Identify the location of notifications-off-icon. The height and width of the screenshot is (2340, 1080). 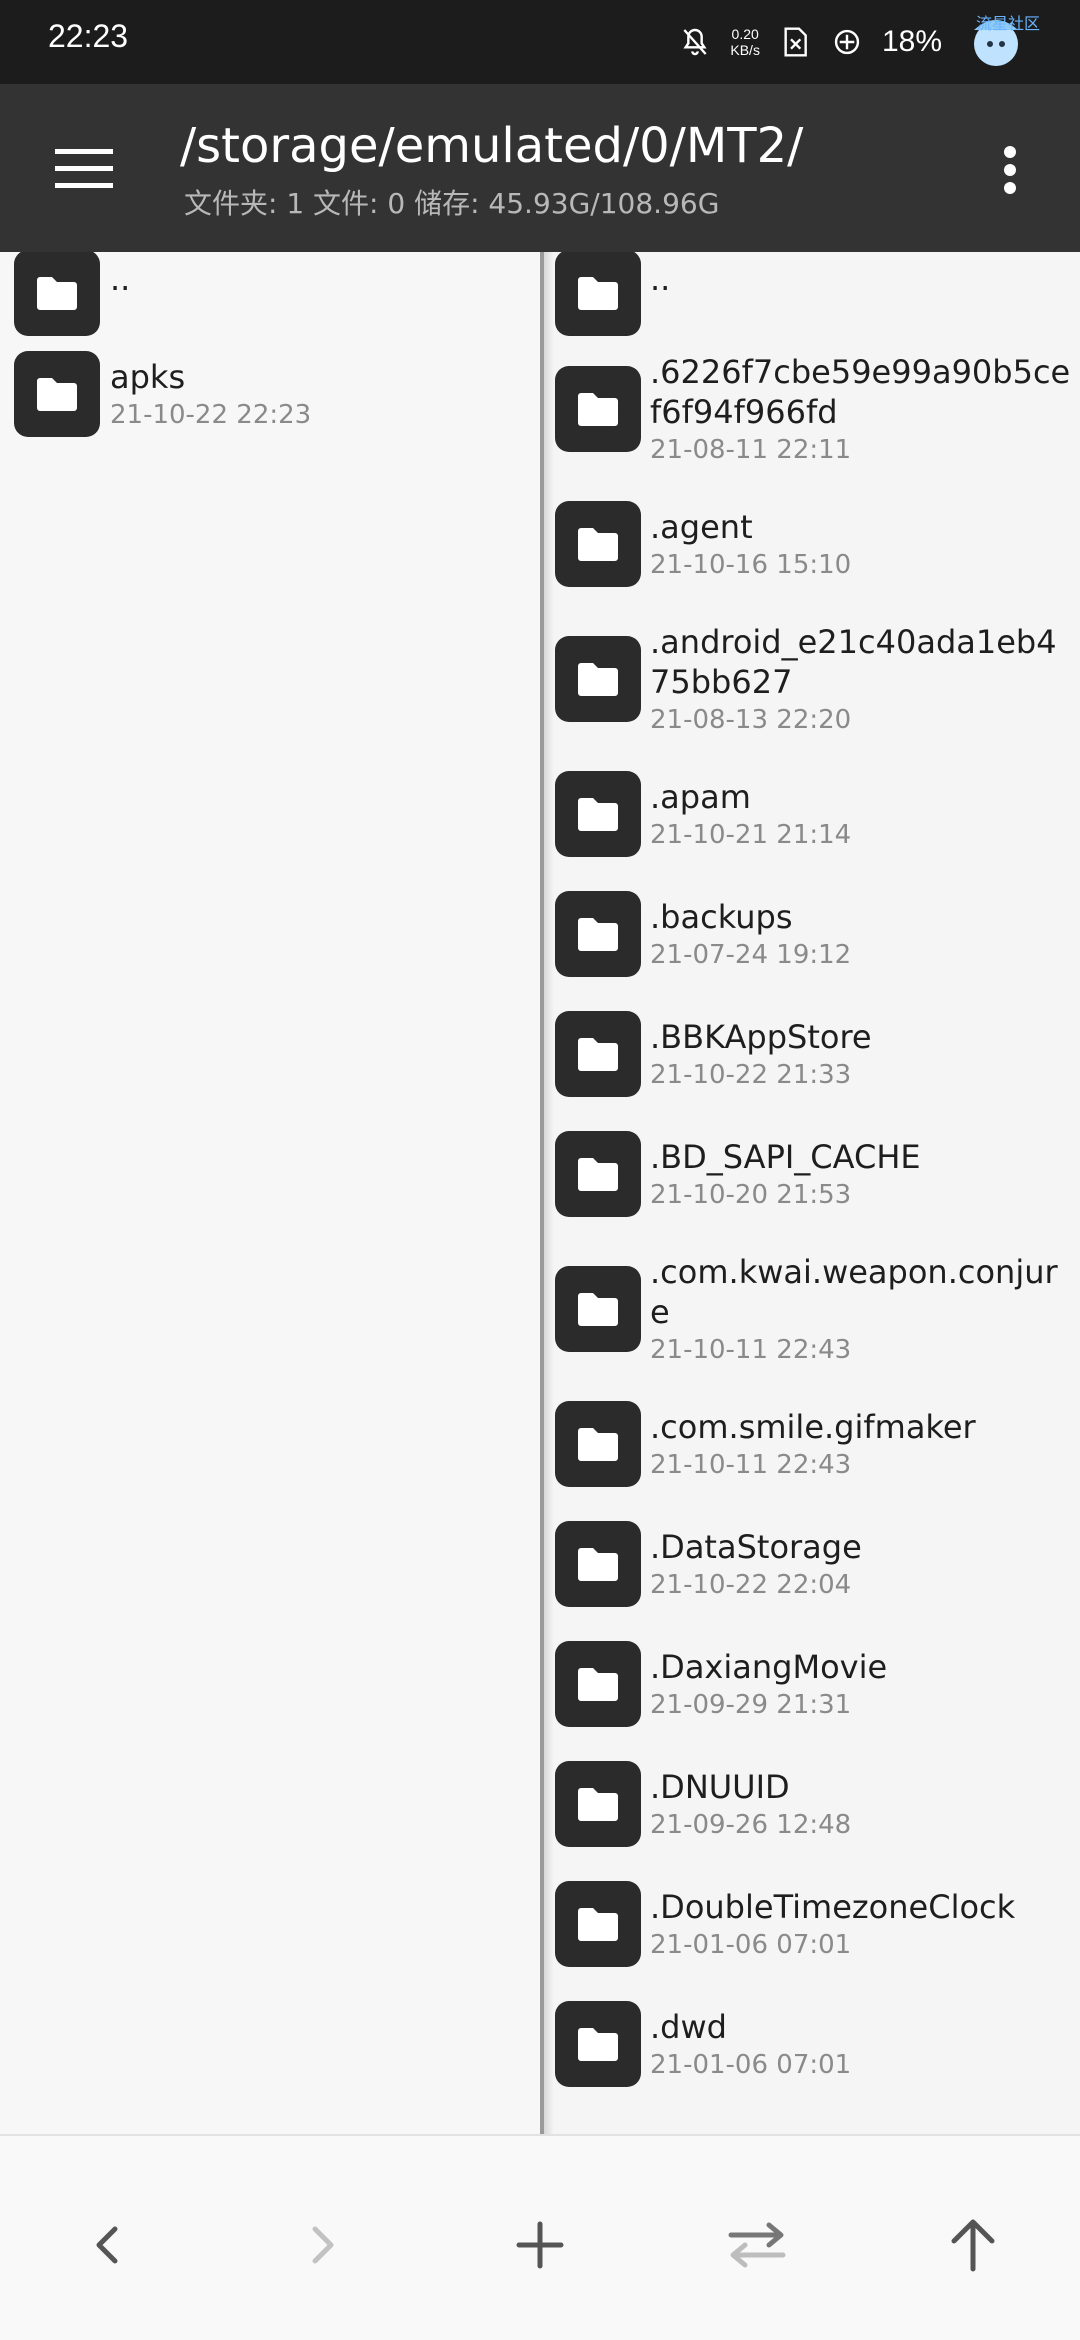
(695, 42).